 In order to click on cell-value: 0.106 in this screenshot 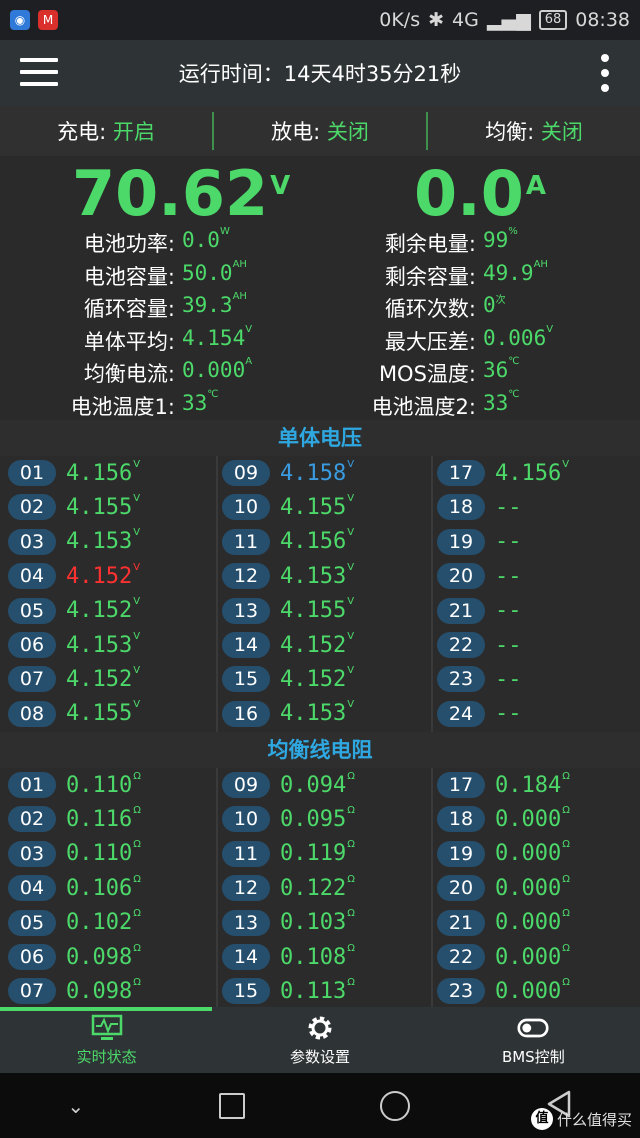, I will do `click(99, 888)`.